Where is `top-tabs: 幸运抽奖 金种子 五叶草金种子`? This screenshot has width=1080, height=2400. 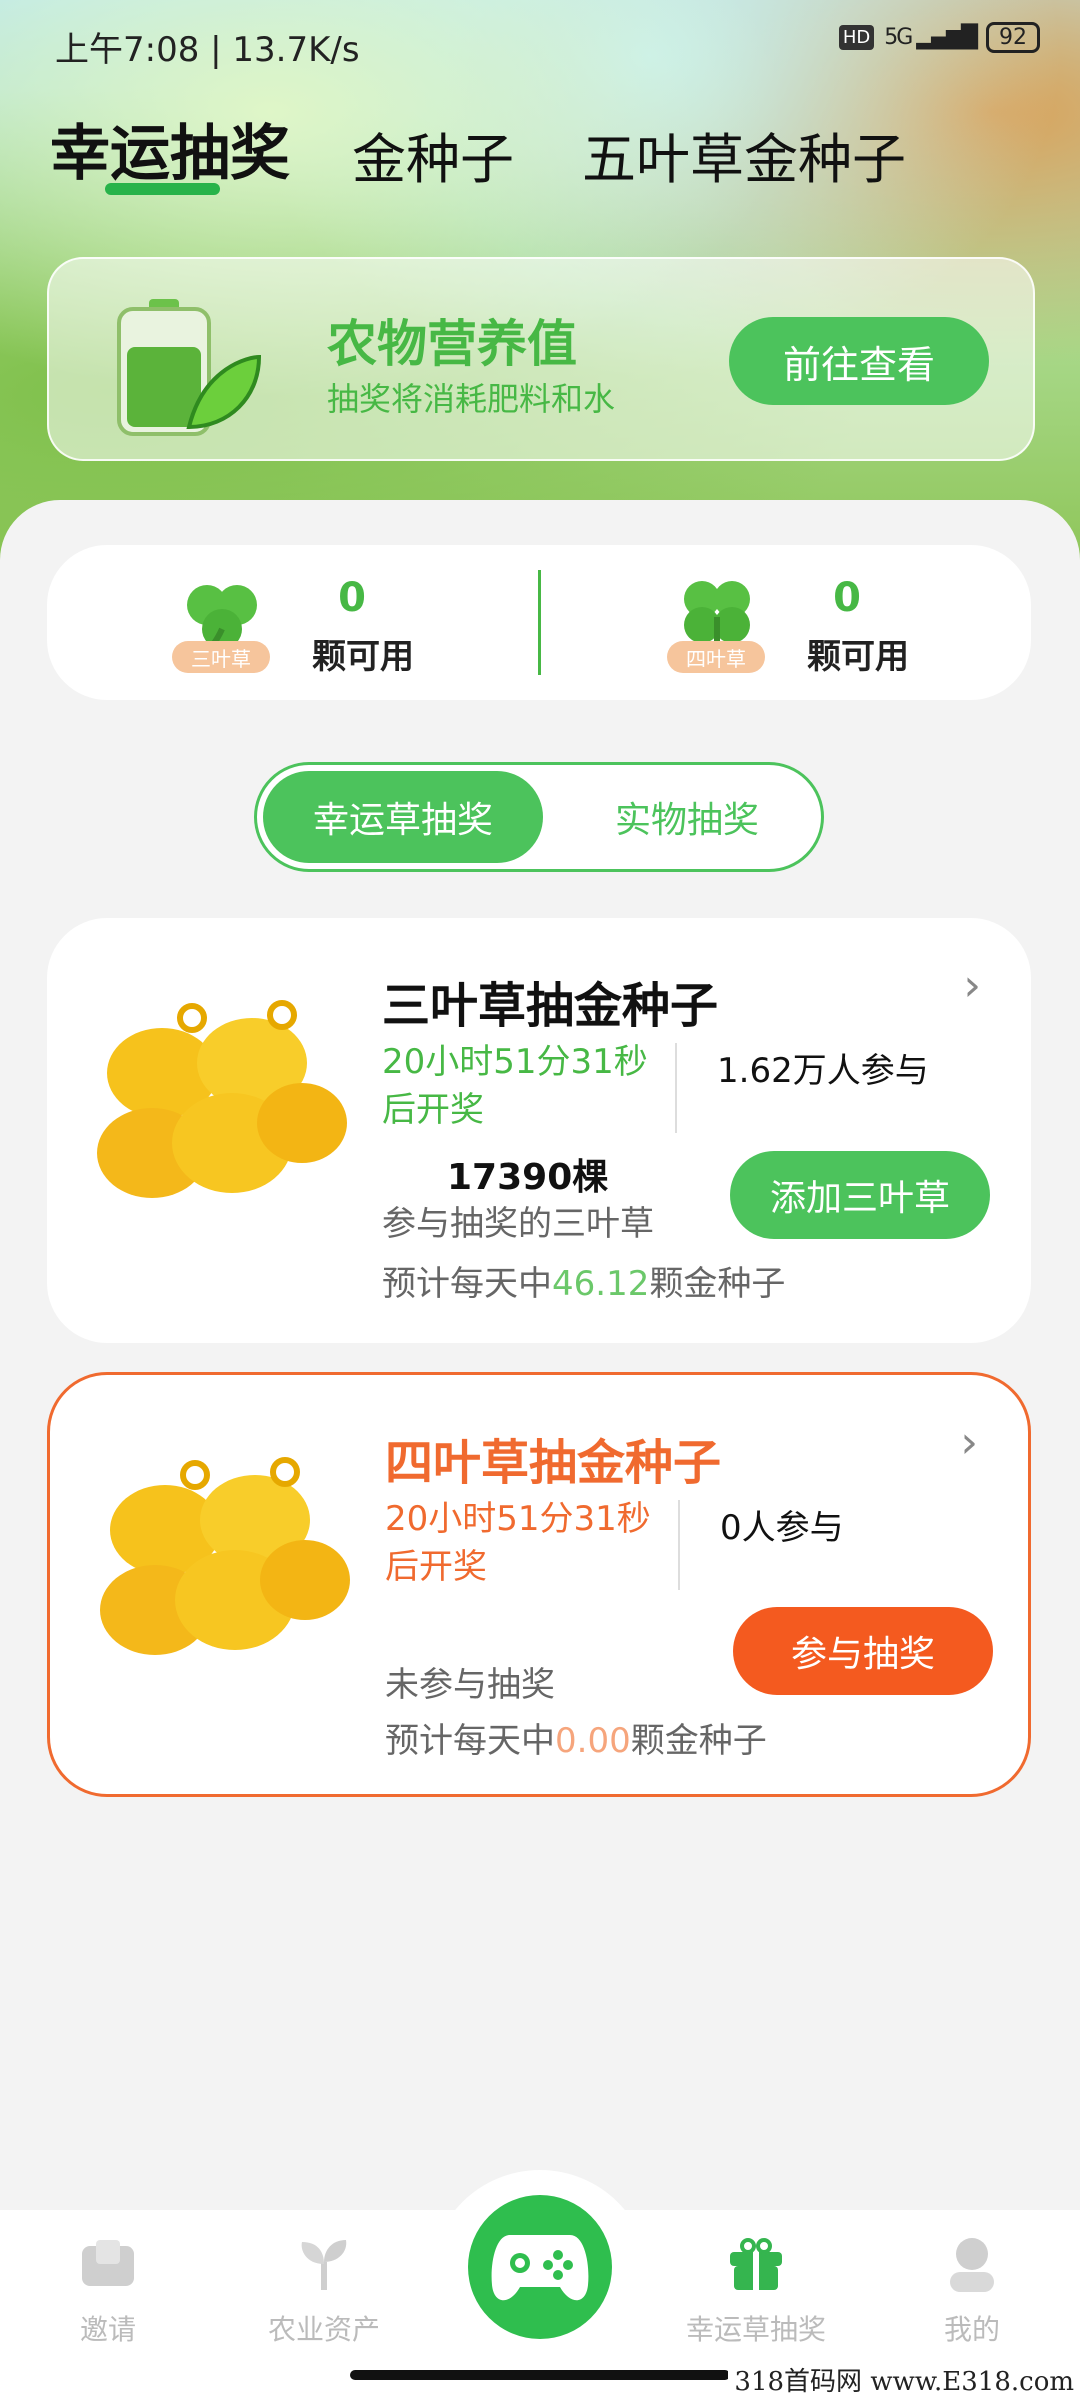
top-tabs: 幸运抽奖 金种子 五叶草金种子 is located at coordinates (545, 155).